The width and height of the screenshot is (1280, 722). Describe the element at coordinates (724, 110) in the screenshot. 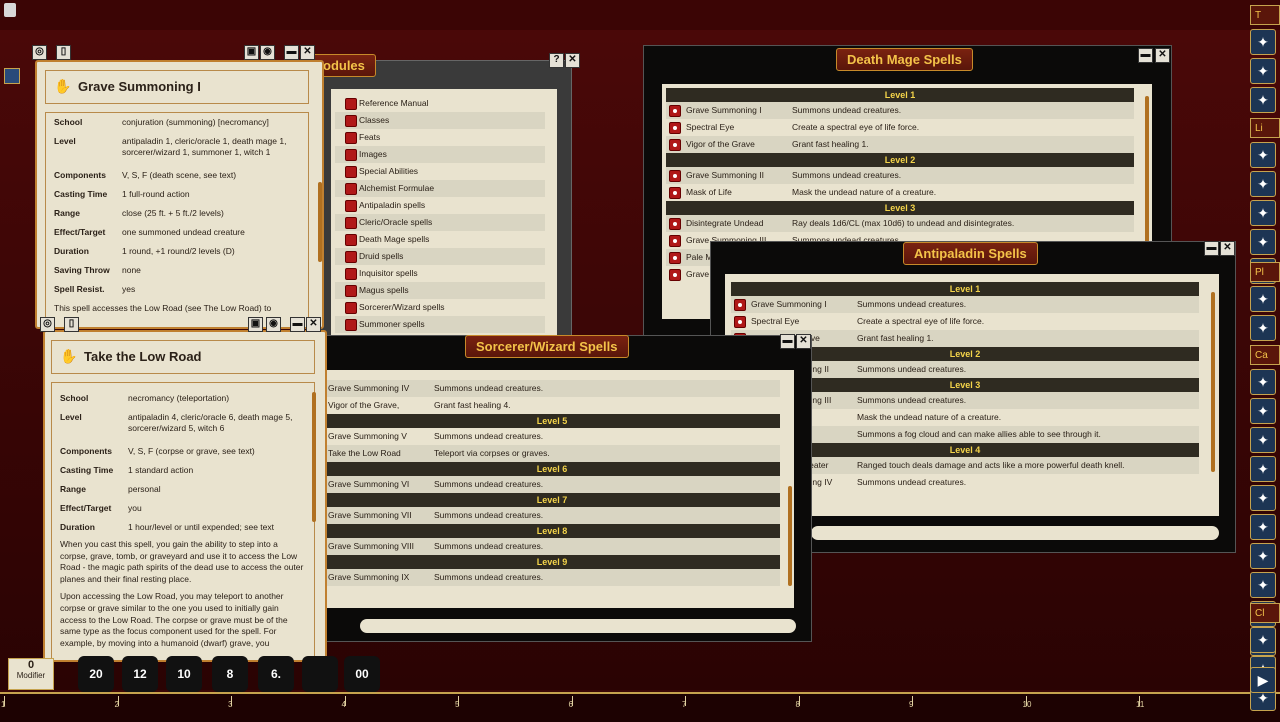

I see `spell-name: Grave Summoning I` at that location.